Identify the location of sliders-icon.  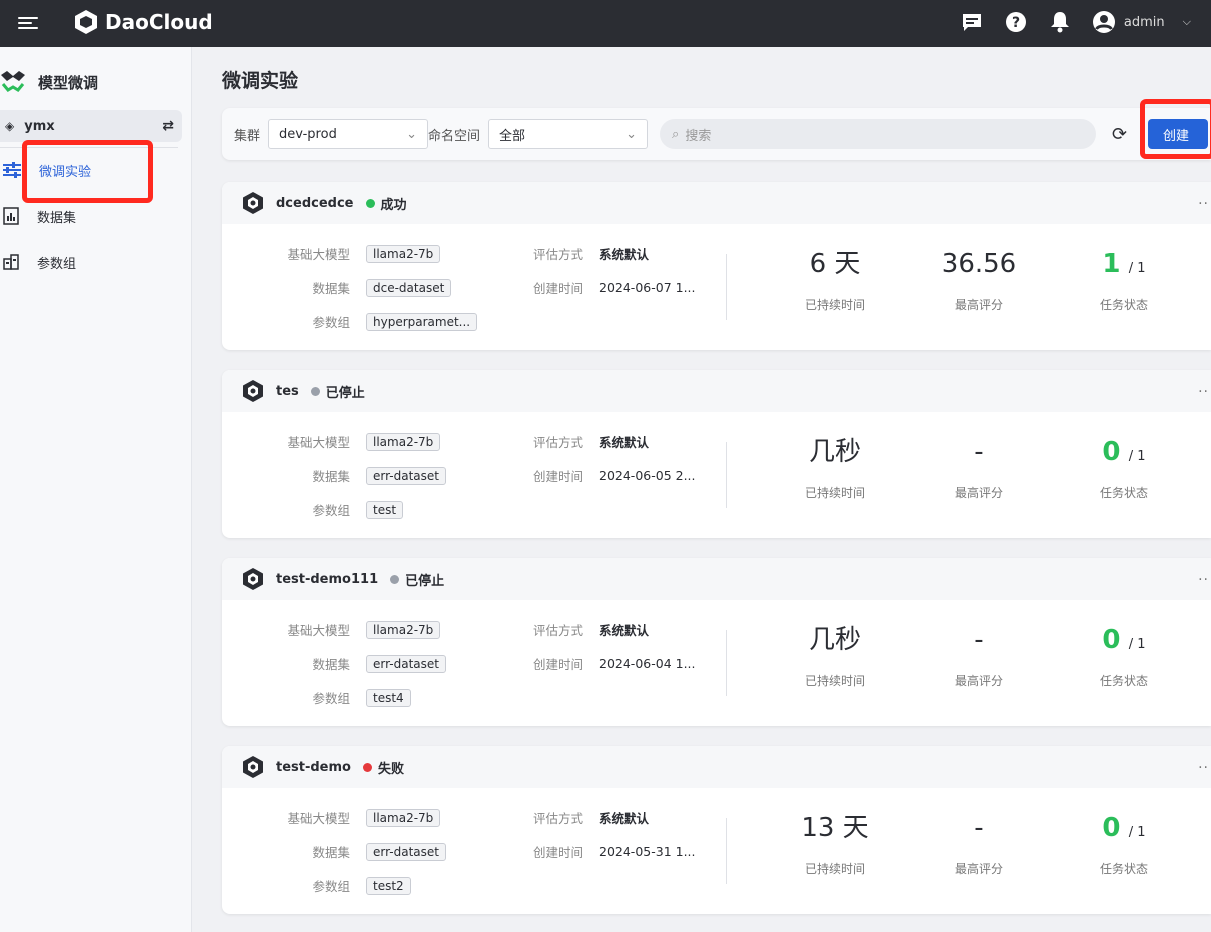
(12, 170).